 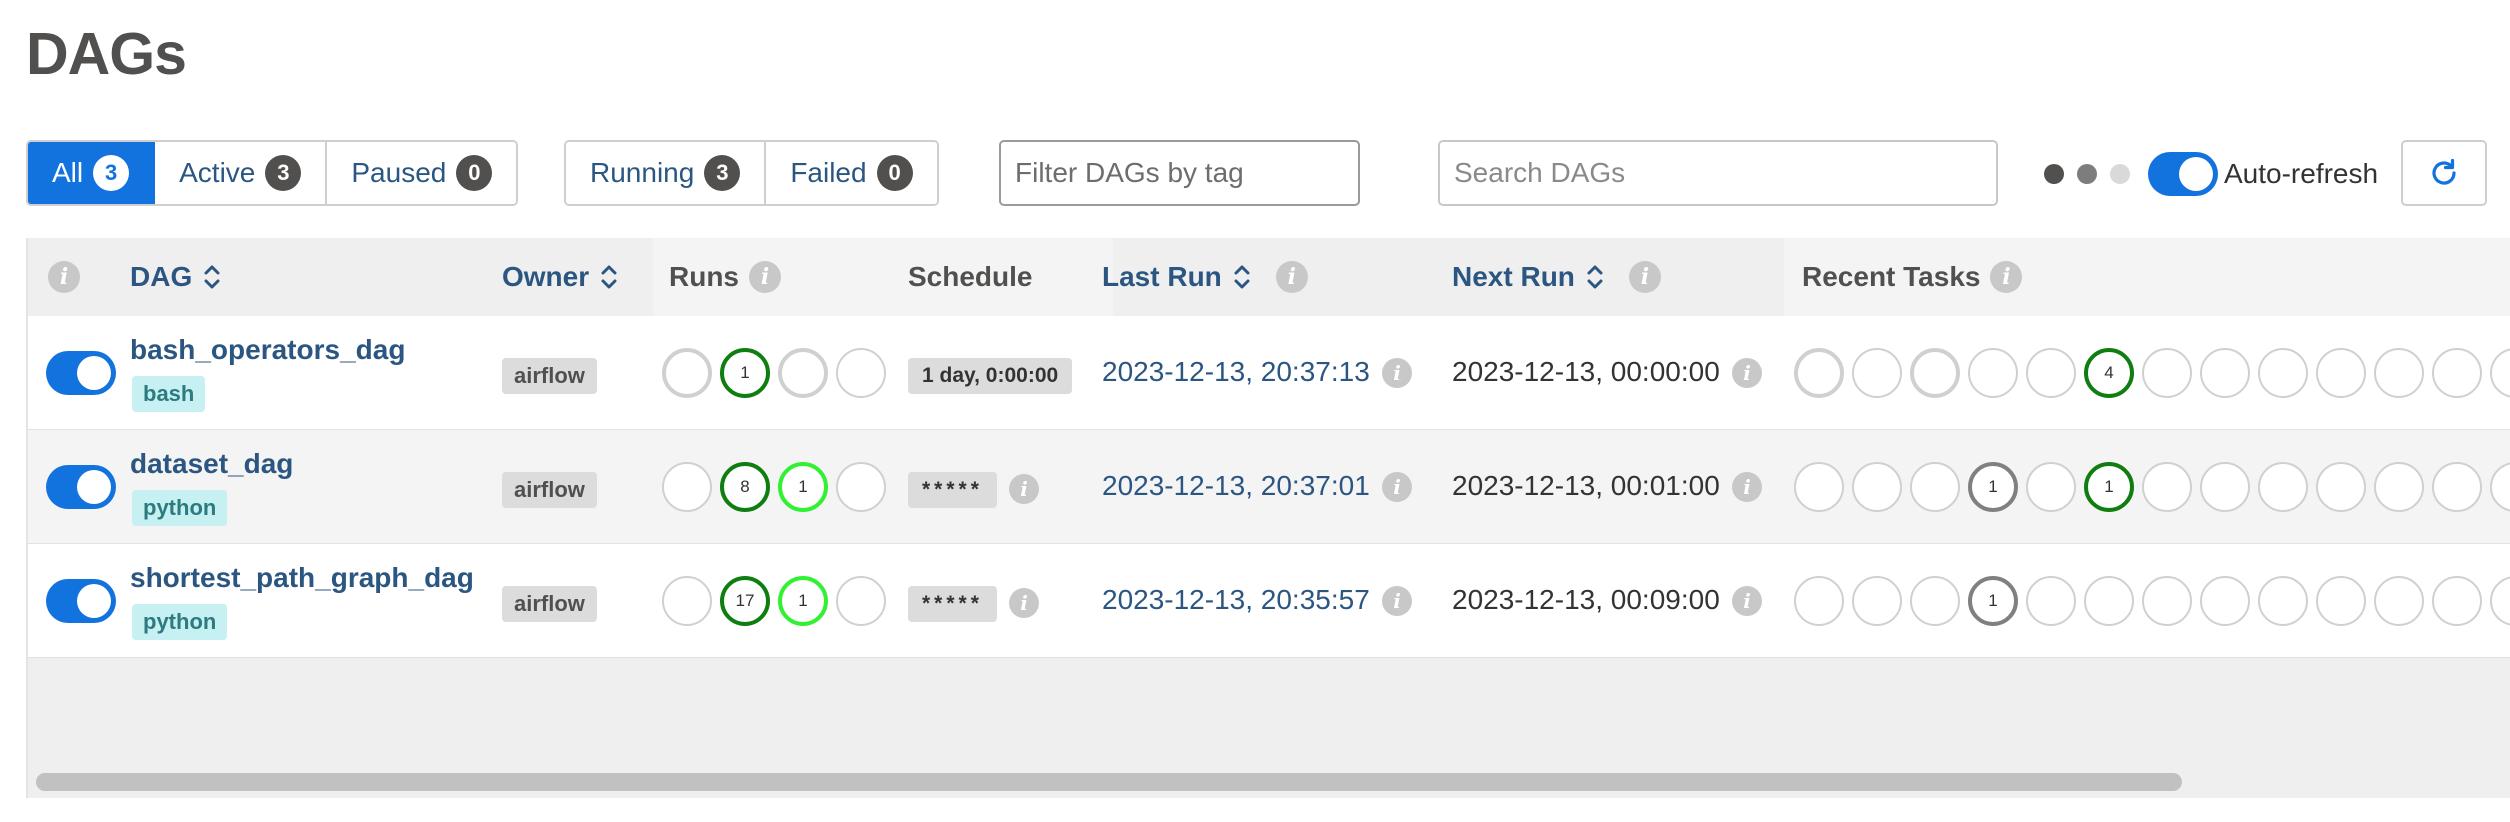 What do you see at coordinates (211, 464) in the screenshot?
I see `dag-name-link: dataset_dag` at bounding box center [211, 464].